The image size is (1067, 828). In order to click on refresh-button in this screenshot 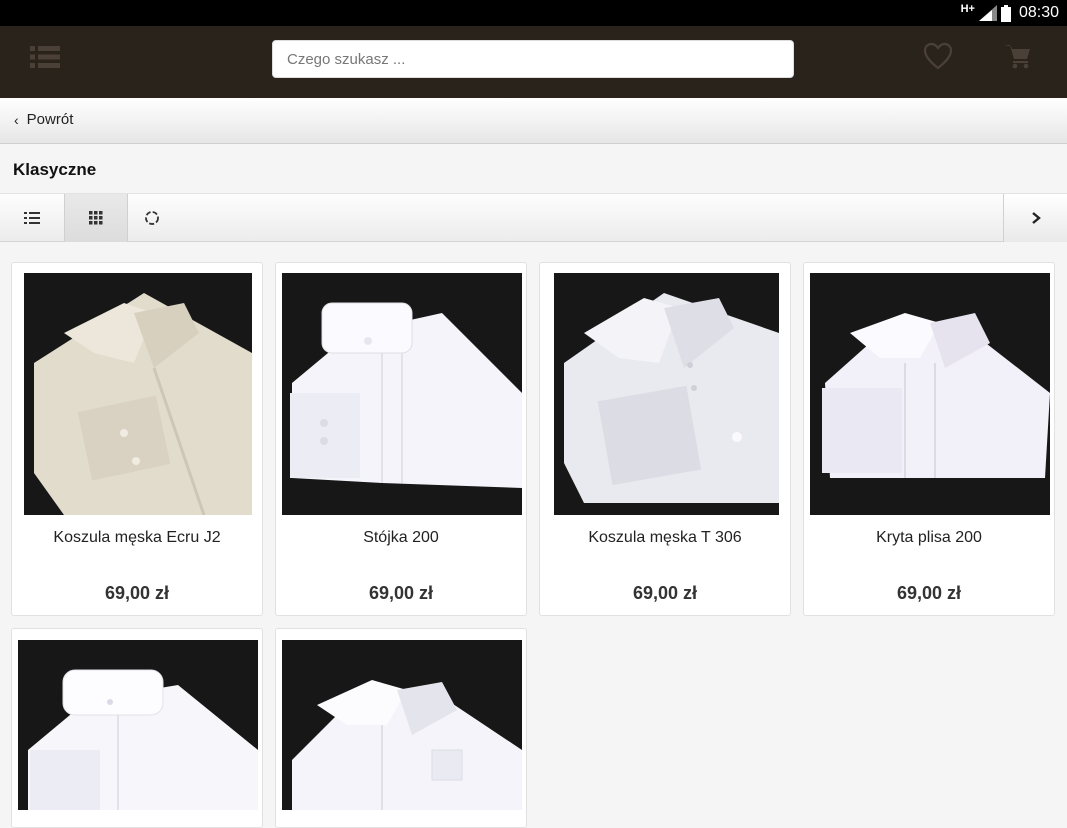, I will do `click(152, 218)`.